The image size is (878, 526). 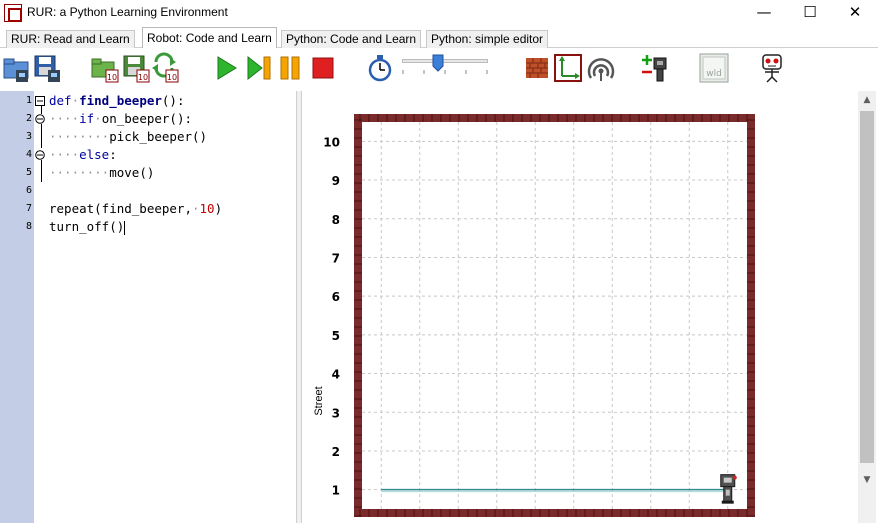 I want to click on close-button: ✕, so click(x=855, y=13).